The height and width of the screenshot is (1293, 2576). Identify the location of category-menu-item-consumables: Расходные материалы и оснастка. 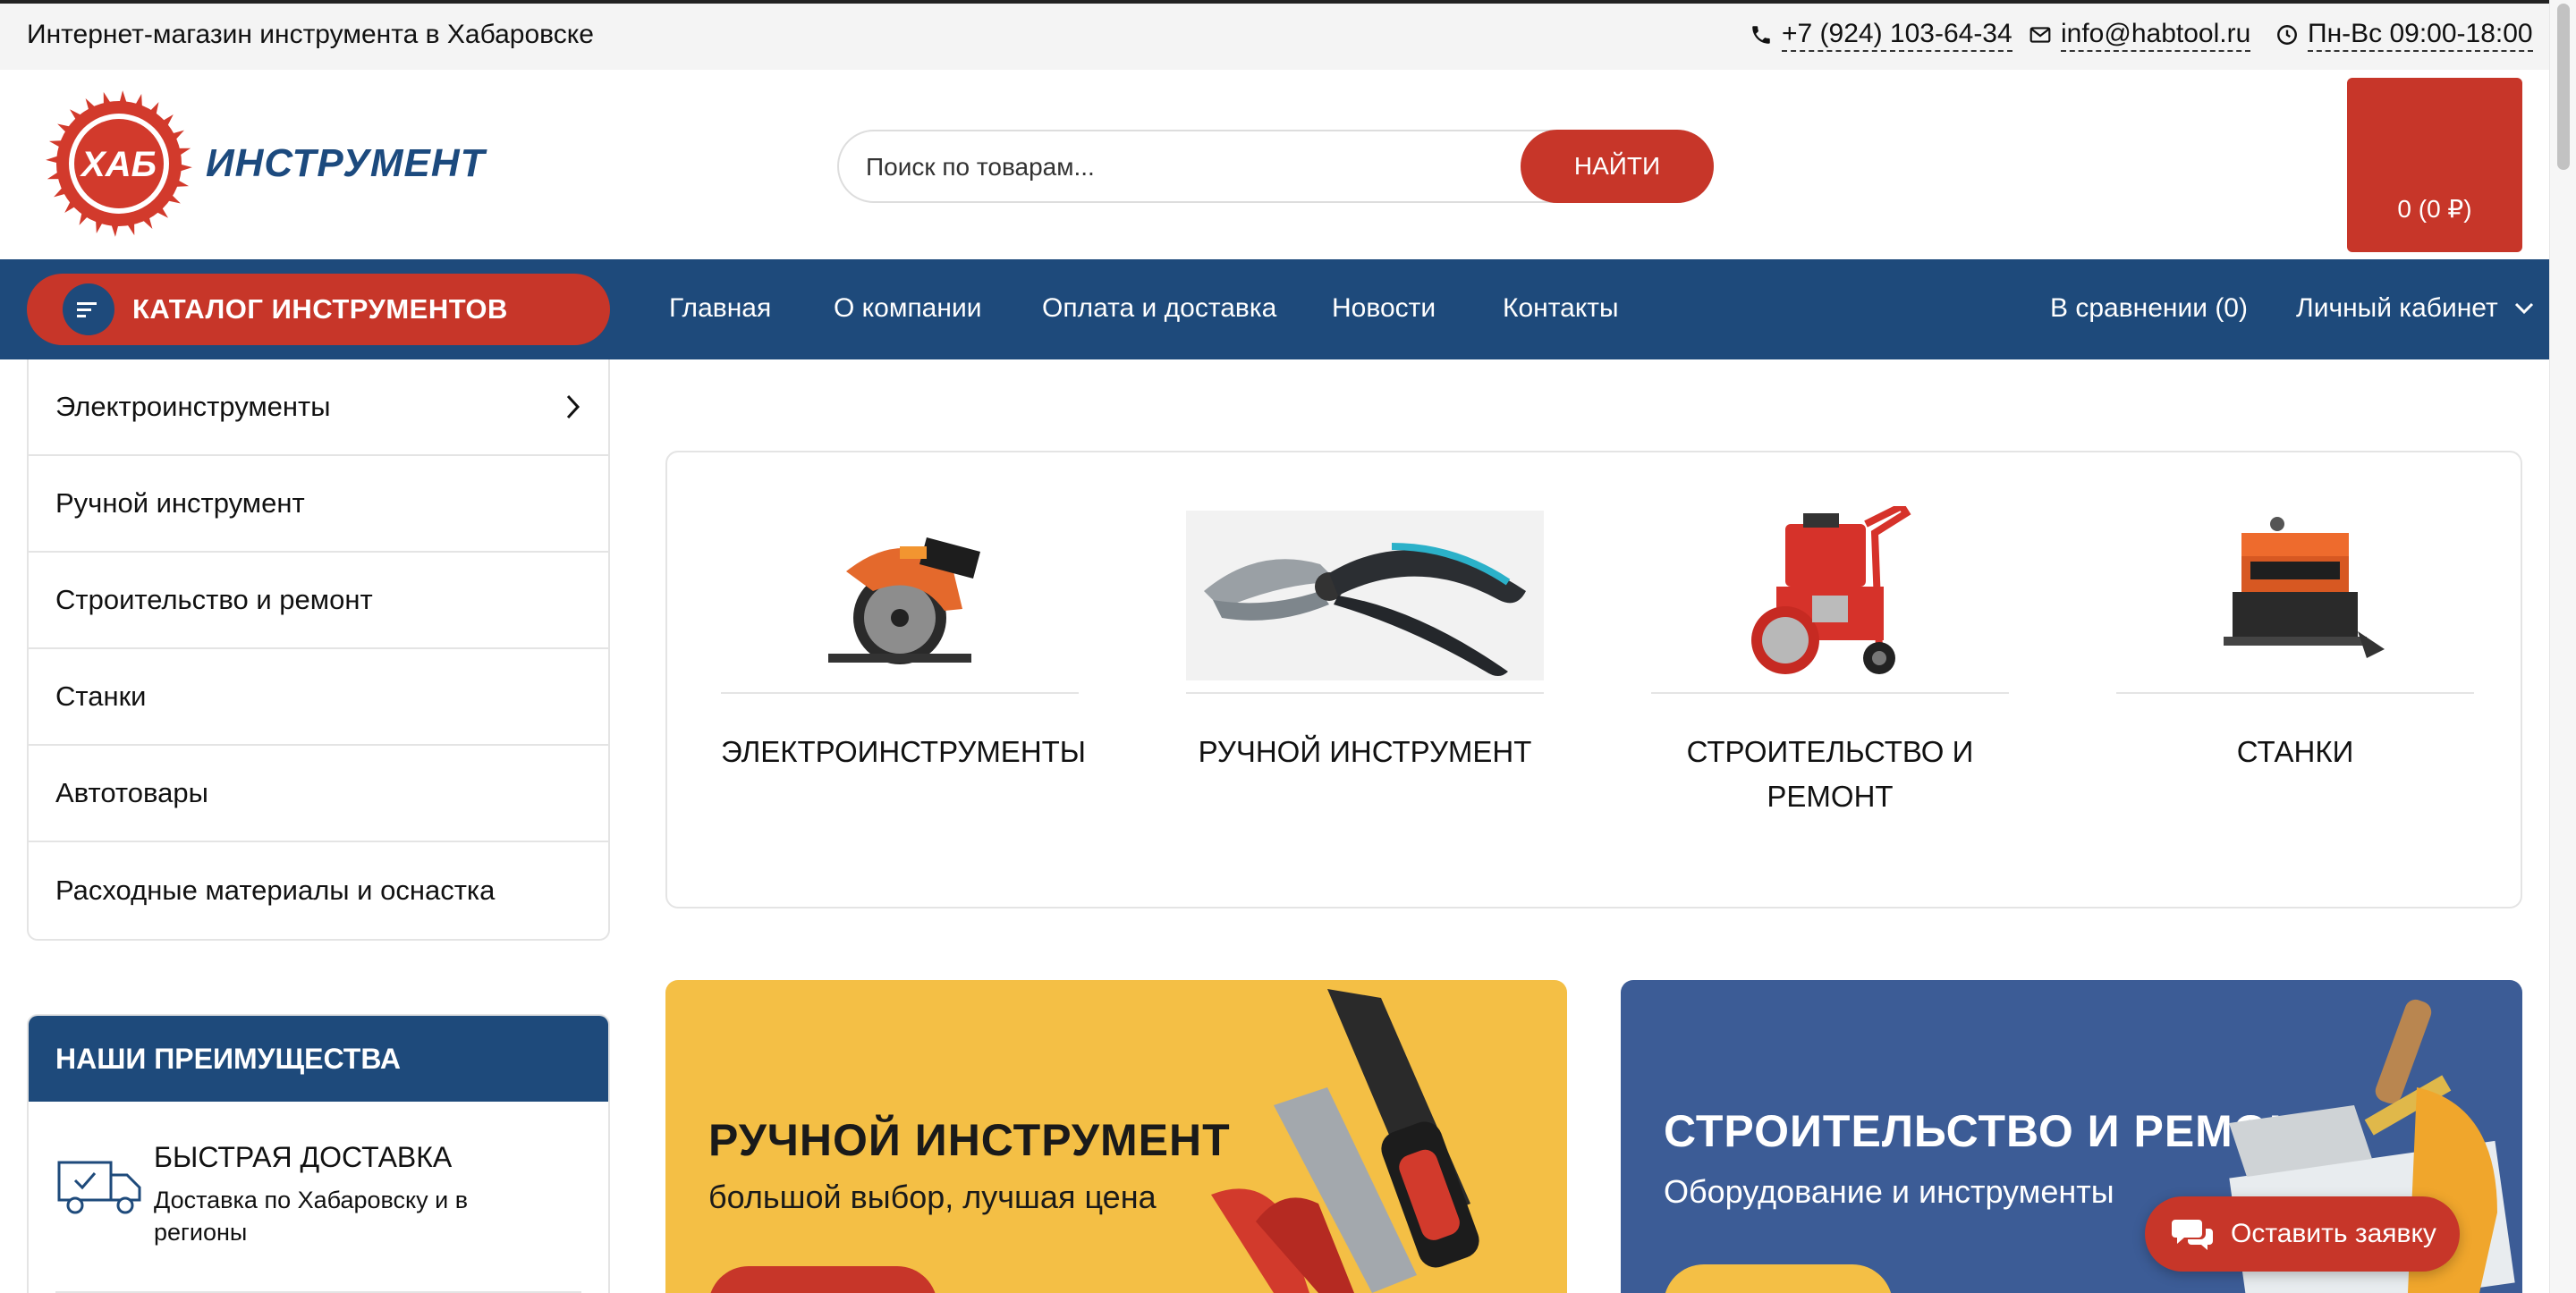
(318, 891).